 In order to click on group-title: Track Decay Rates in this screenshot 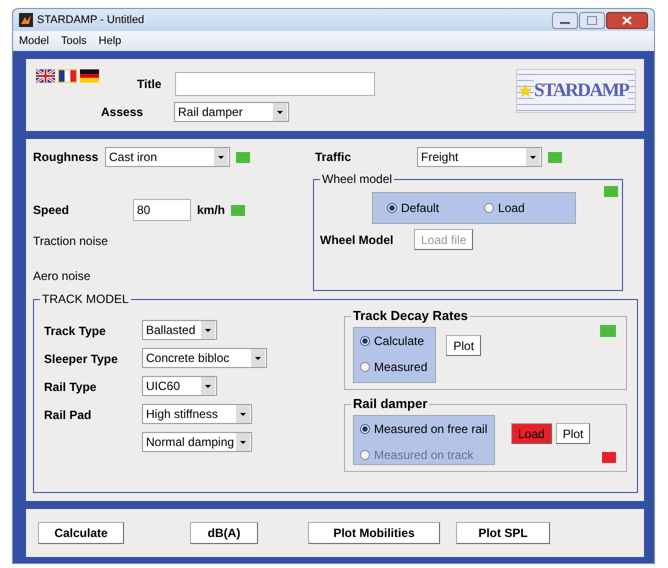, I will do `click(410, 315)`.